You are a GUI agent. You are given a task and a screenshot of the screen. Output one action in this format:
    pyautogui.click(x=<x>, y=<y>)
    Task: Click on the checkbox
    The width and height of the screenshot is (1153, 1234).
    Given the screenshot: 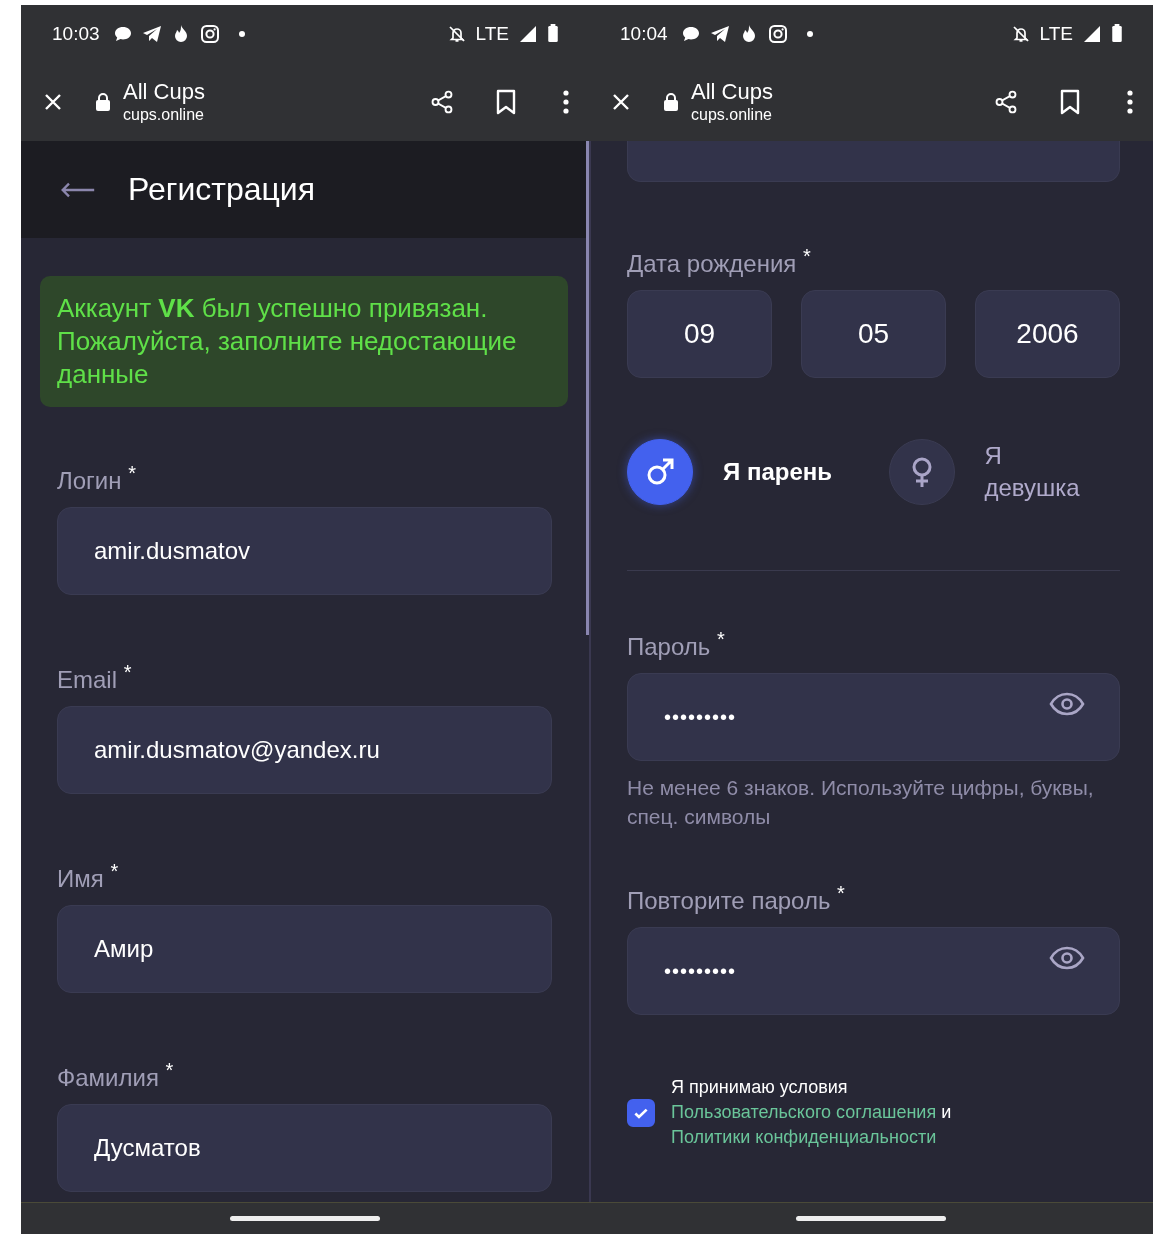 What is the action you would take?
    pyautogui.click(x=641, y=1112)
    